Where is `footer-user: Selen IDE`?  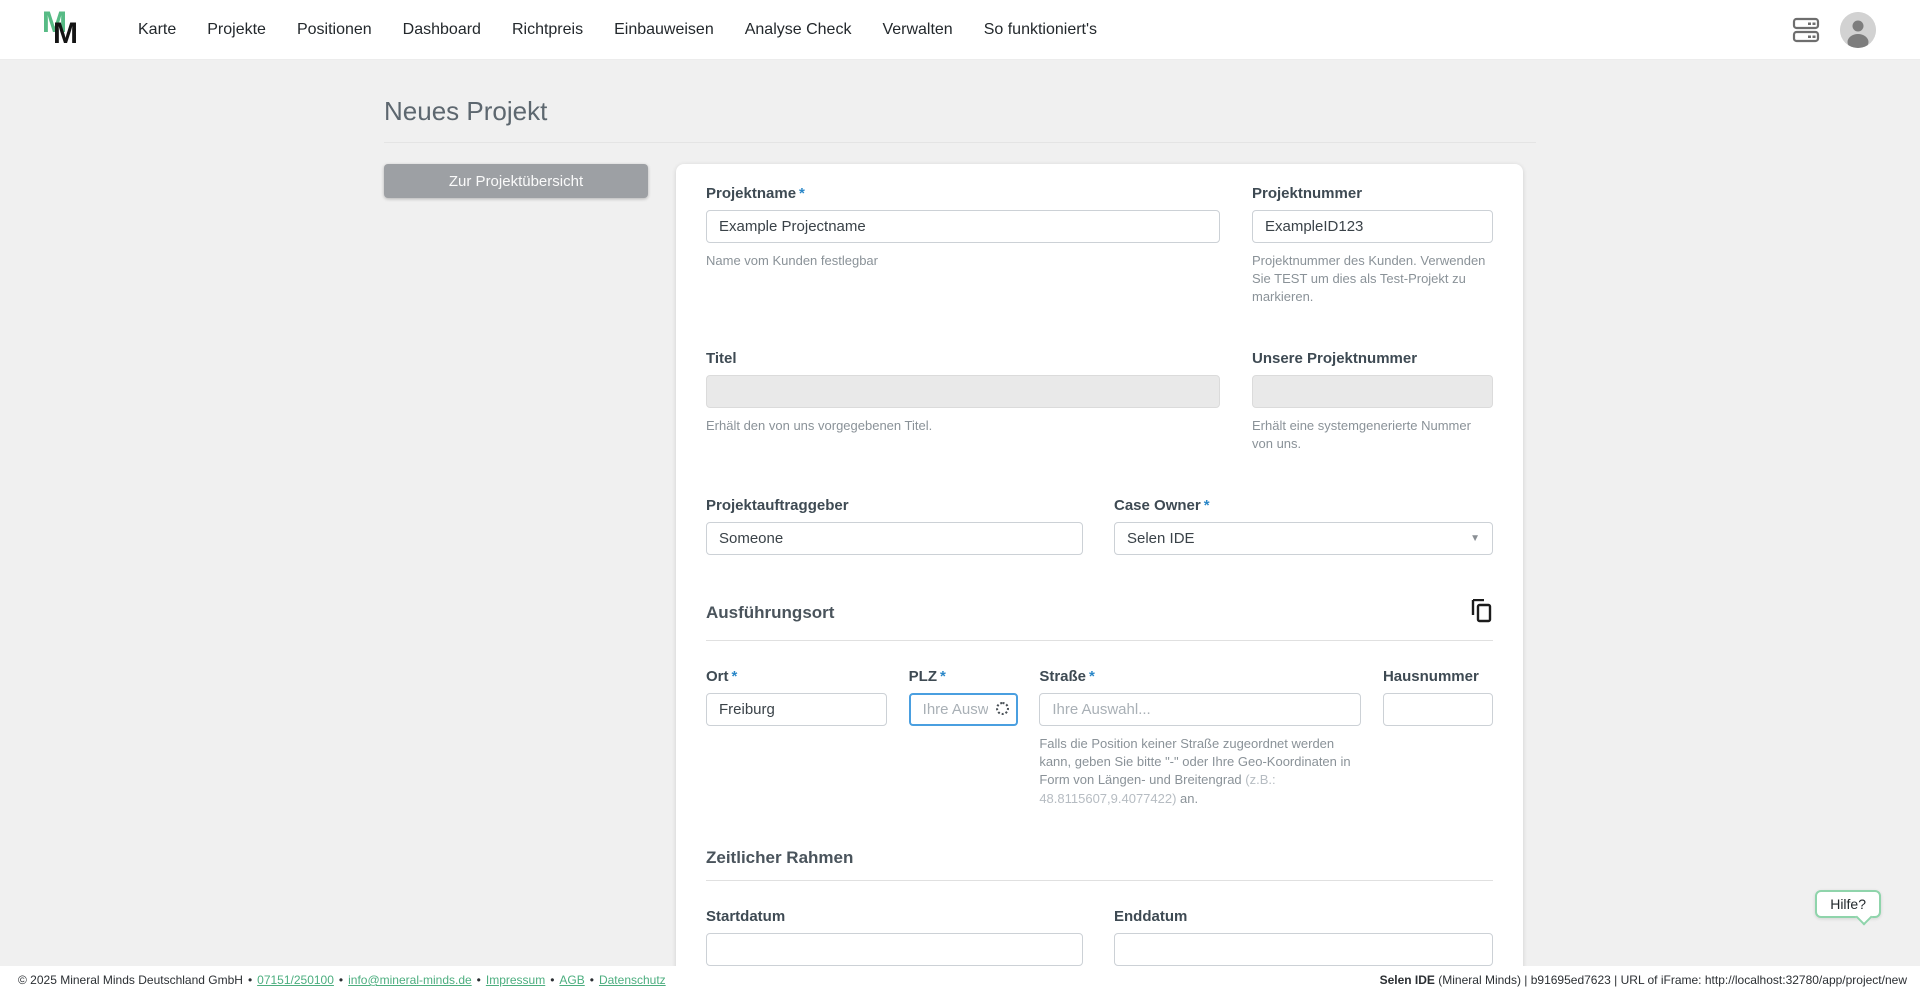
footer-user: Selen IDE is located at coordinates (1407, 980).